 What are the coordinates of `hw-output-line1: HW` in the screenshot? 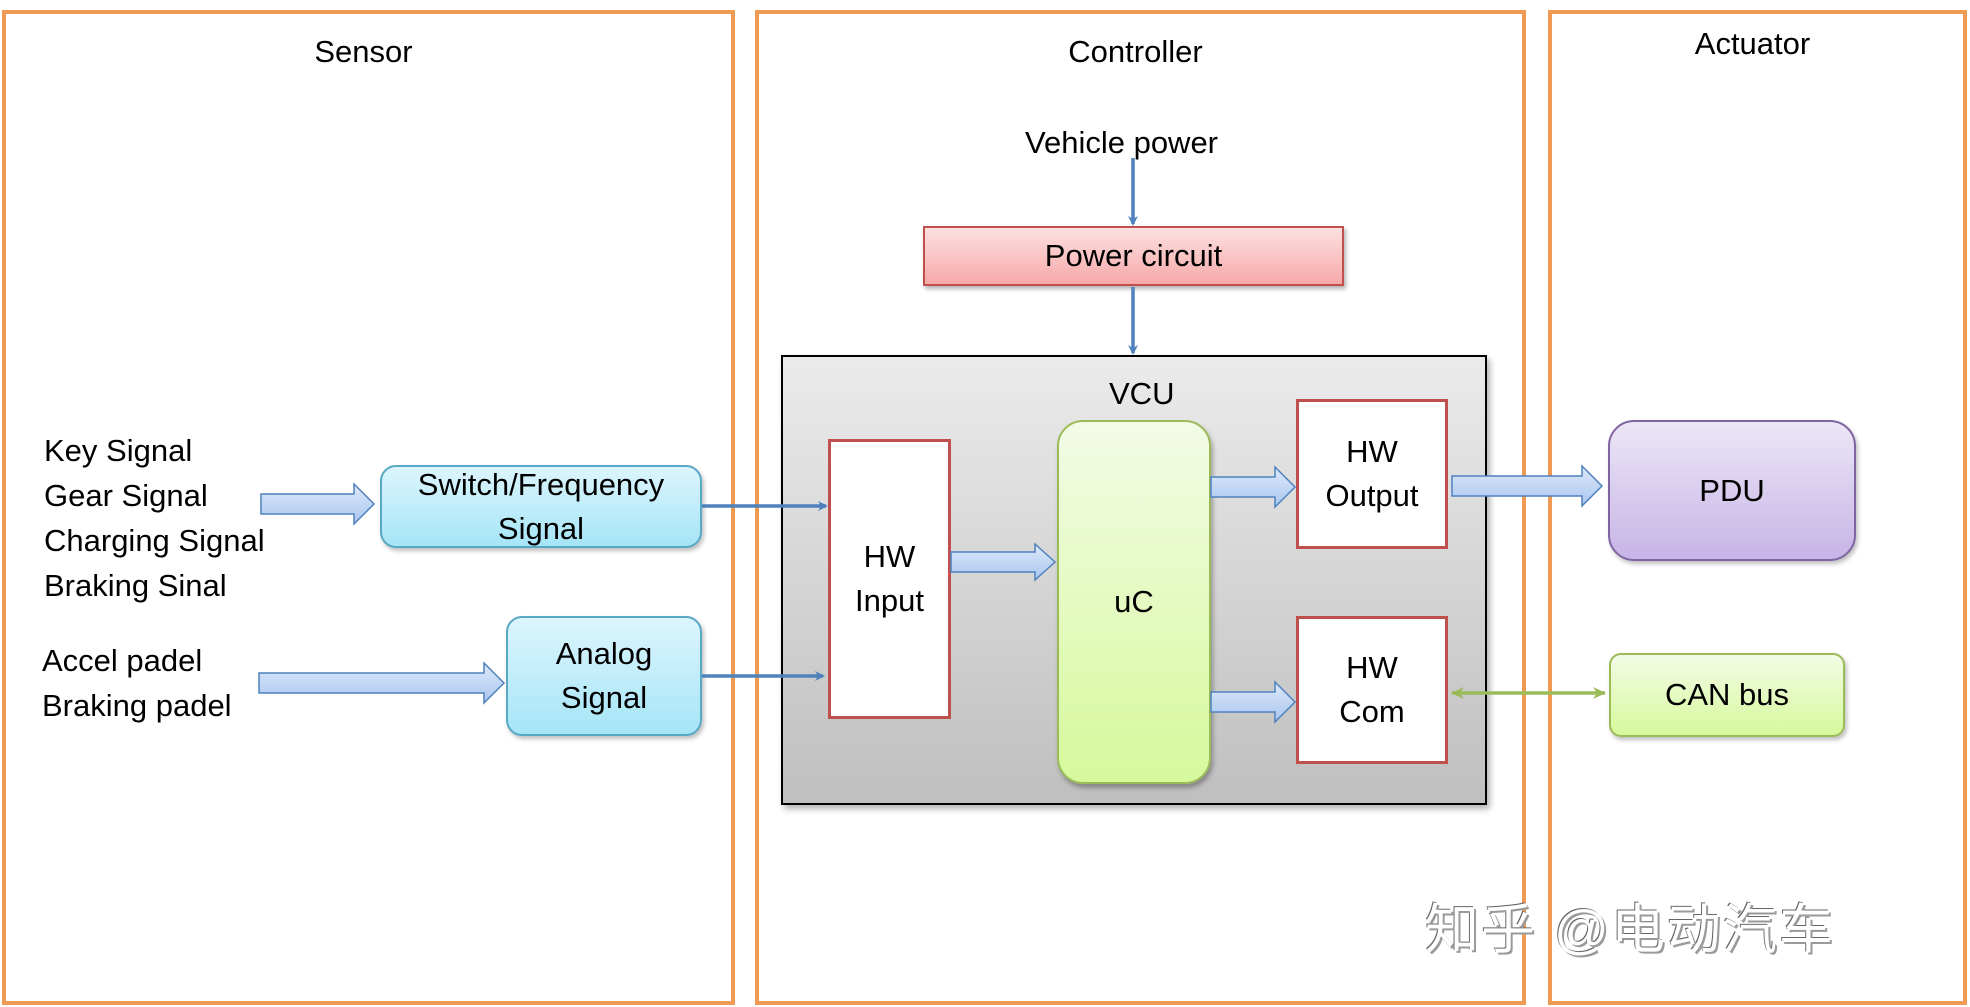 It's located at (1372, 451).